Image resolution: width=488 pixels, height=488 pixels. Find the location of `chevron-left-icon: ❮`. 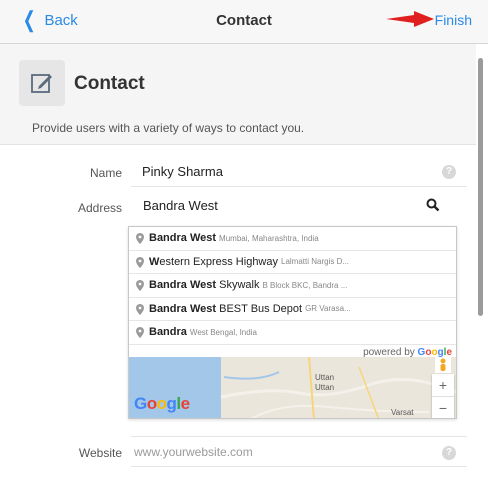

chevron-left-icon: ❮ is located at coordinates (29, 19).